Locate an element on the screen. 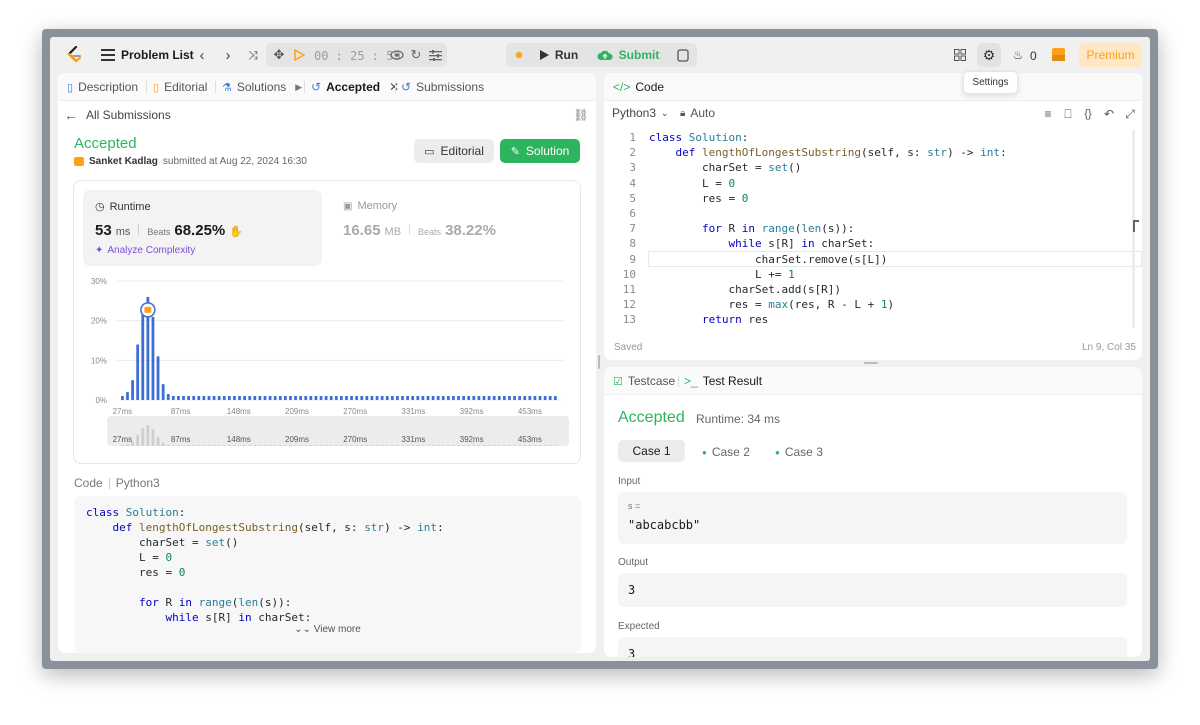  case-2-button: ● Case 2 is located at coordinates (726, 452).